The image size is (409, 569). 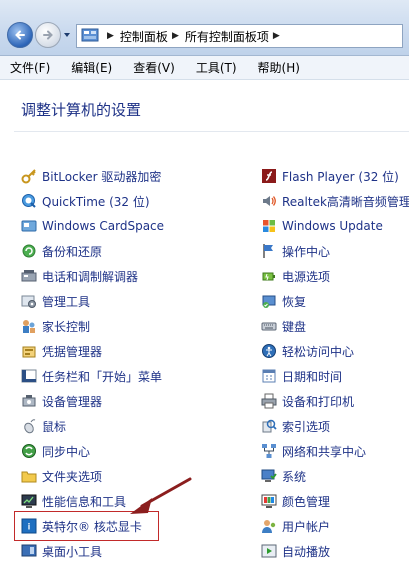 What do you see at coordinates (67, 35) in the screenshot?
I see `history-dropdown-icon` at bounding box center [67, 35].